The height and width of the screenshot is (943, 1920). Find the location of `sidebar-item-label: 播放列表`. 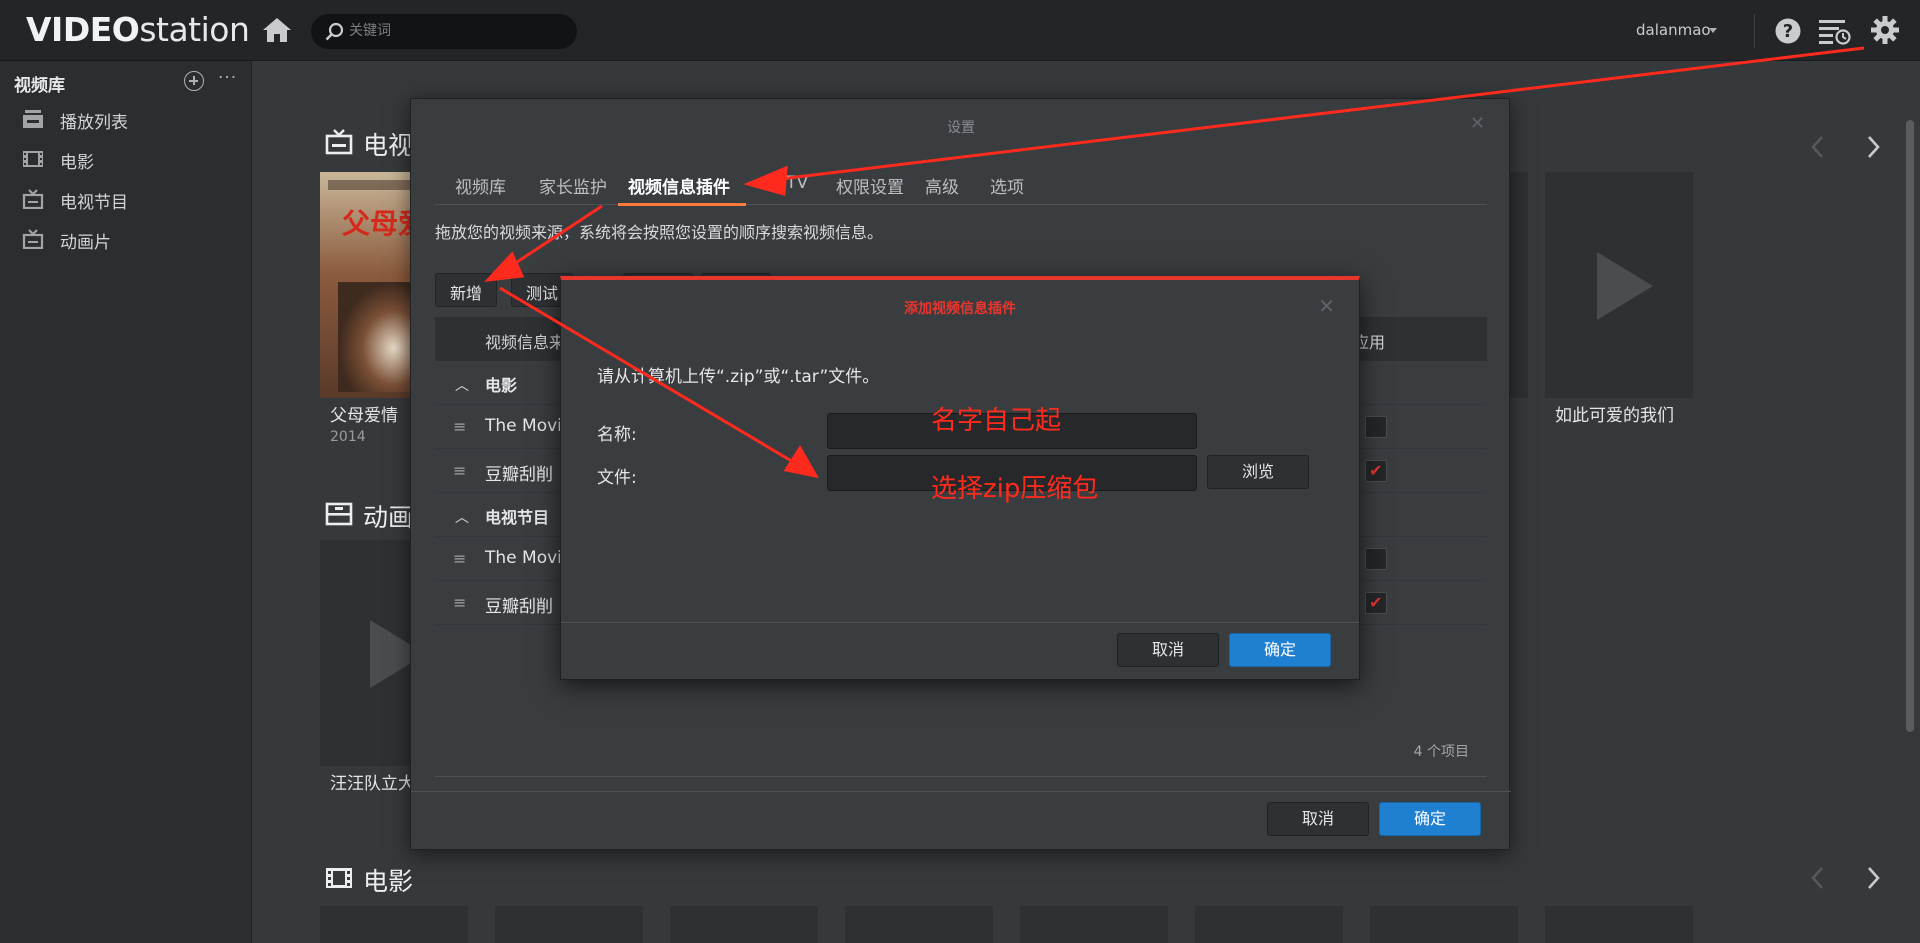

sidebar-item-label: 播放列表 is located at coordinates (94, 123).